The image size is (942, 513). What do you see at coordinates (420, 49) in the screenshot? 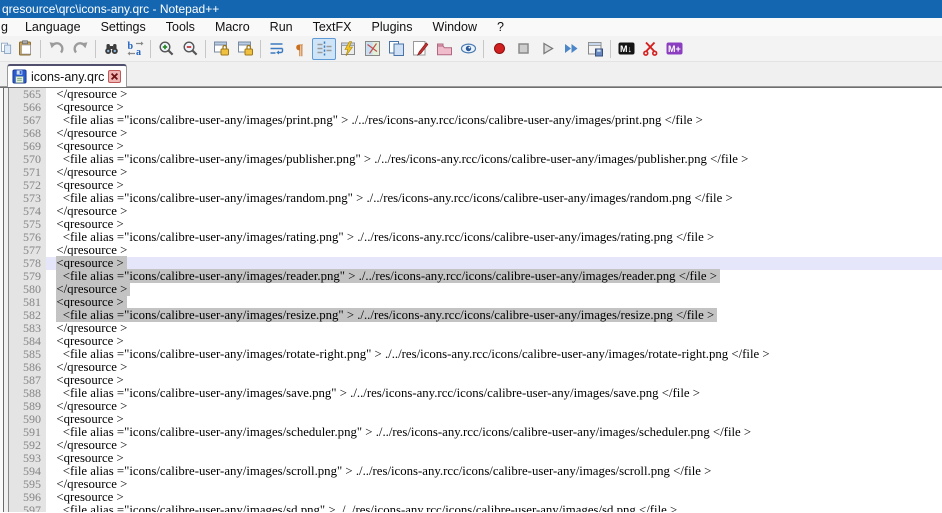
I see `edit-marker-icon` at bounding box center [420, 49].